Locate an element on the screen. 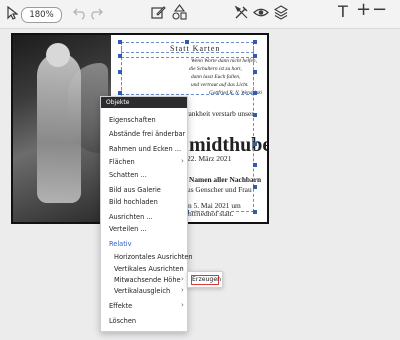 The width and height of the screenshot is (400, 340). menu-item-bild-hochladen: Bild hochladen is located at coordinates (133, 202).